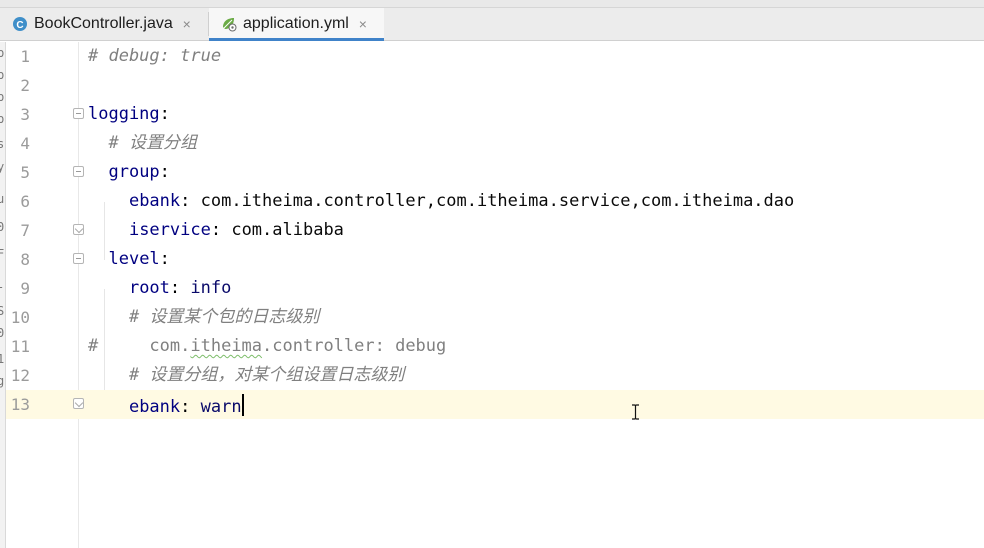 The image size is (984, 548). I want to click on code-line: 9 root: info, so click(495, 288).